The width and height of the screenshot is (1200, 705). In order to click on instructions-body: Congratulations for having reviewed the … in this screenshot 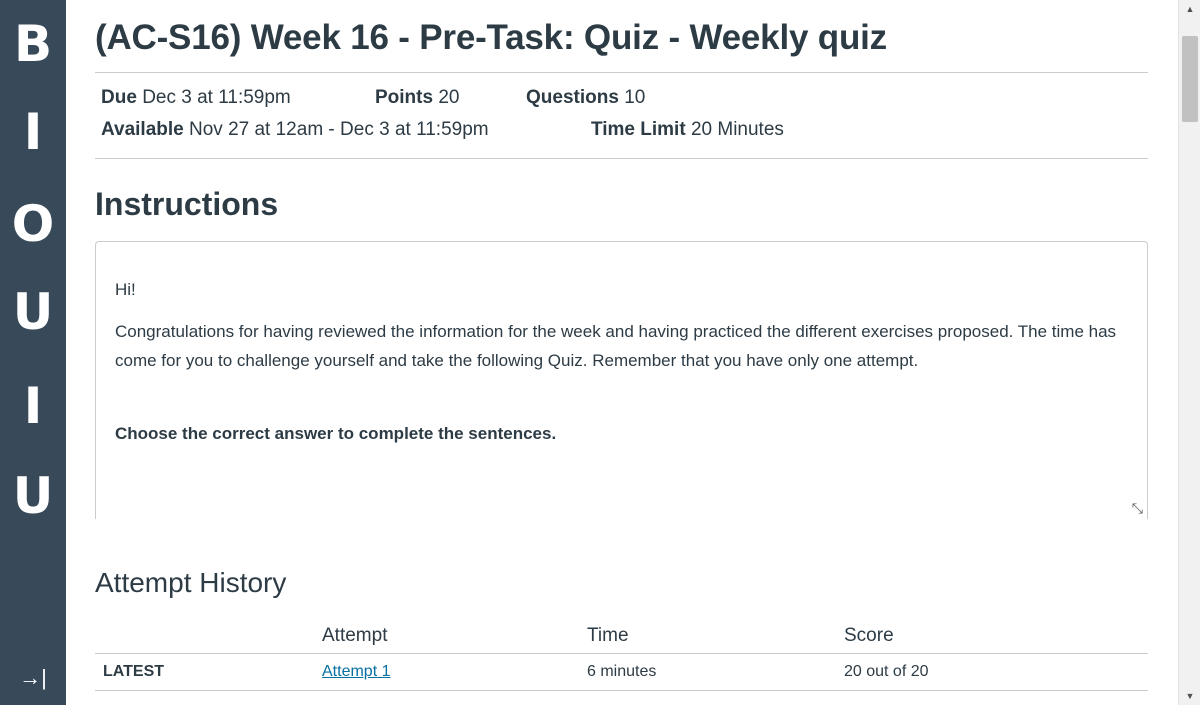, I will do `click(616, 346)`.